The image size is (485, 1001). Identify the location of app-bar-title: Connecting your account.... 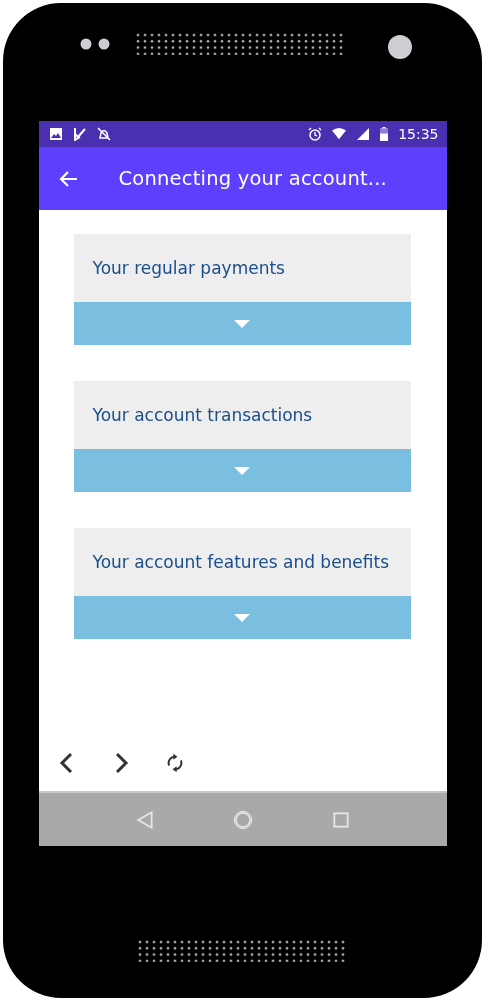
(252, 178).